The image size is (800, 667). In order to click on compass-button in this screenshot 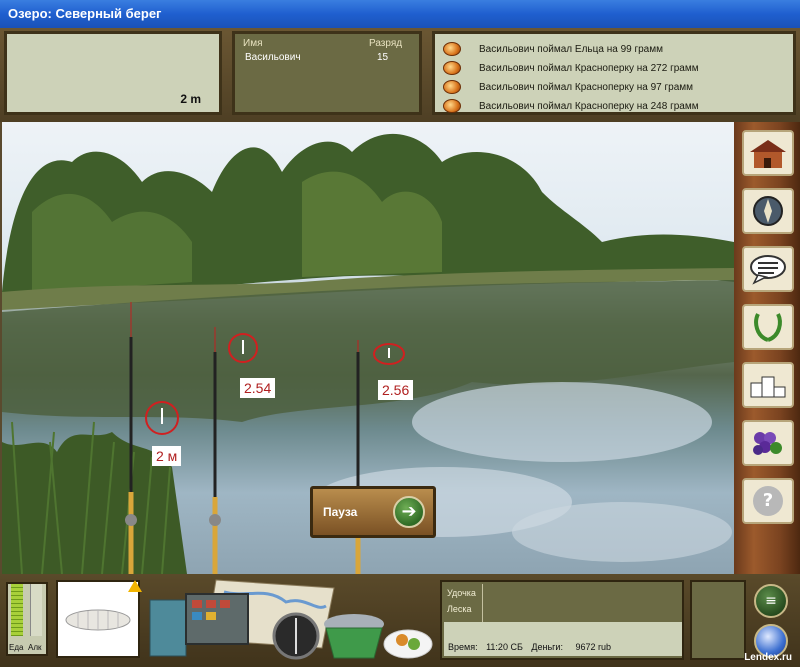, I will do `click(768, 211)`.